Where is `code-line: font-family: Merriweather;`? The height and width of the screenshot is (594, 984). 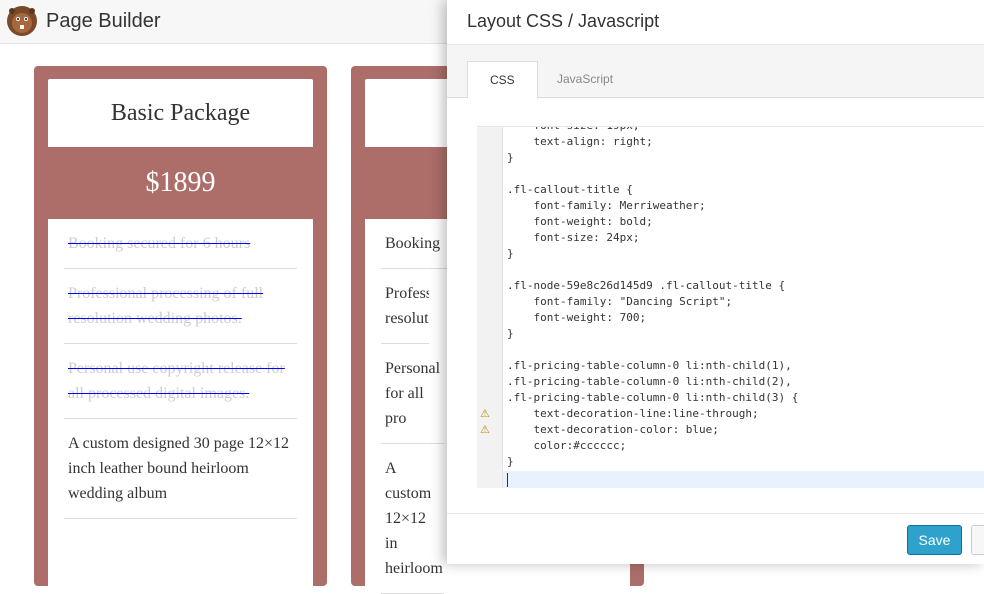 code-line: font-family: Merriweather; is located at coordinates (606, 205).